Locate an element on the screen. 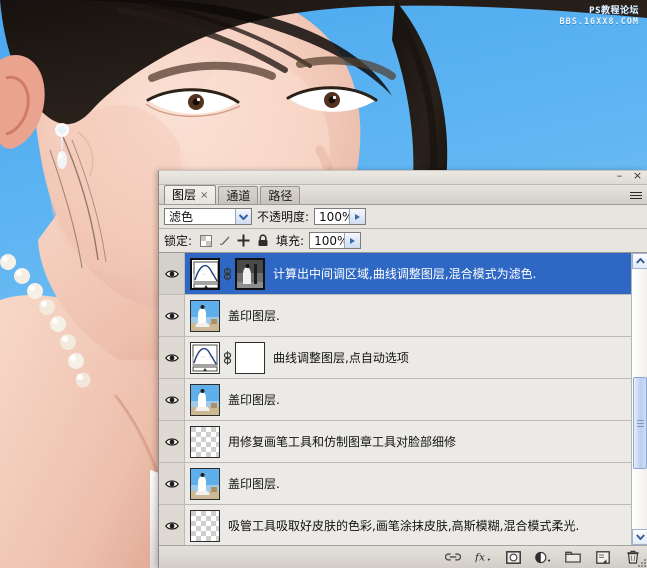  scroll-down-button is located at coordinates (639, 537).